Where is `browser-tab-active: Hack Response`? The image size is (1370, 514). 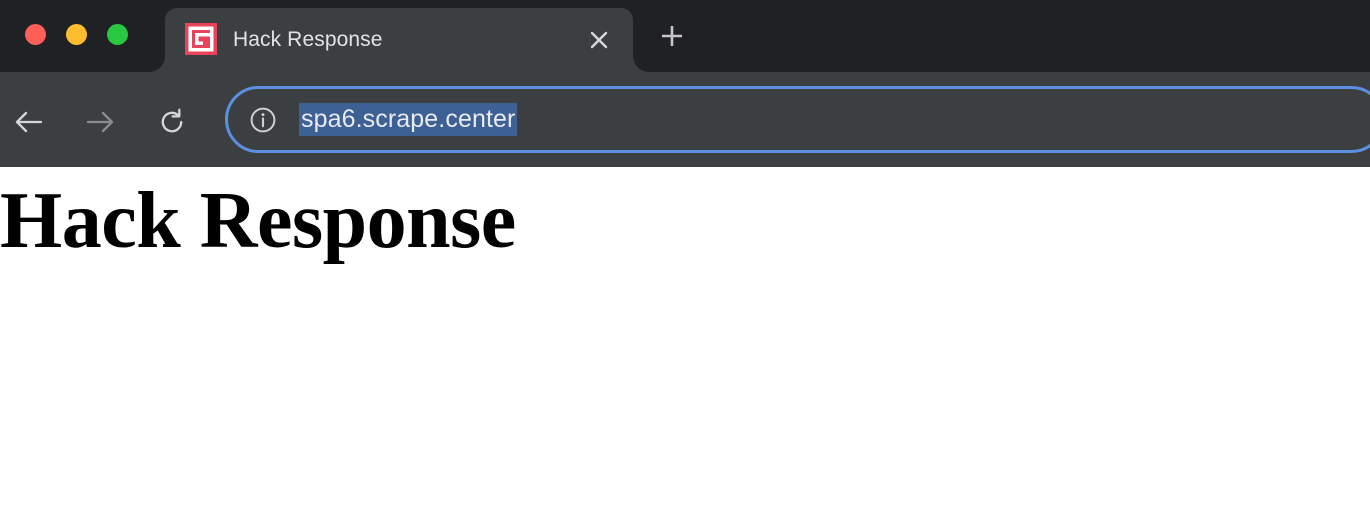
browser-tab-active: Hack Response is located at coordinates (399, 40).